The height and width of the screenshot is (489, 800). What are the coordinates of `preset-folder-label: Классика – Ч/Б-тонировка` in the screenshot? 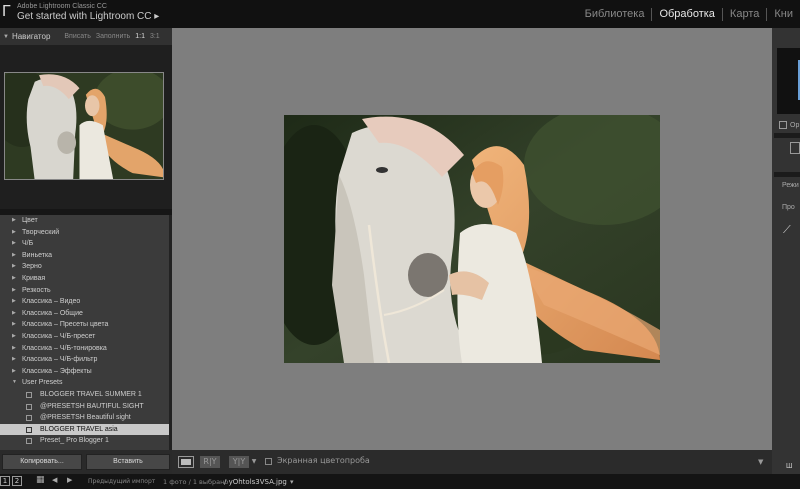 It's located at (64, 348).